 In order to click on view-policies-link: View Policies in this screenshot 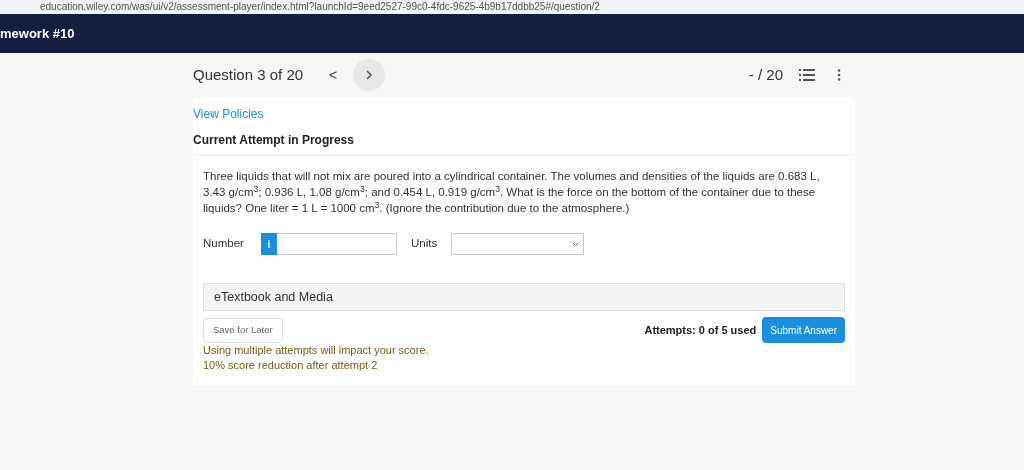, I will do `click(228, 114)`.